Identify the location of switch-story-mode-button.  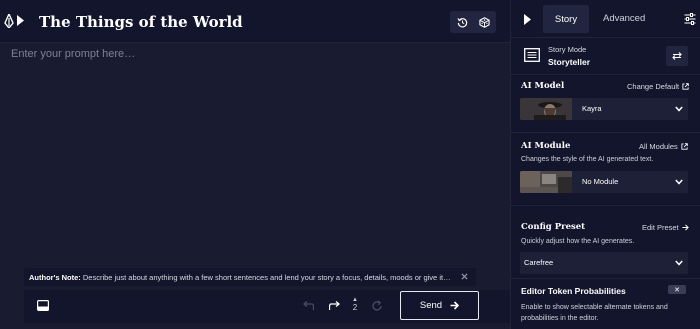
(677, 56).